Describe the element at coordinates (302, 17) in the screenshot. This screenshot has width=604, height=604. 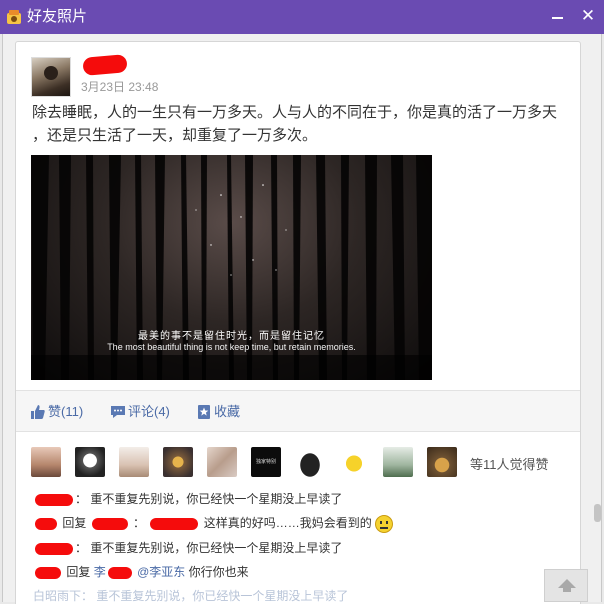
I see `title-bar: 好友照片 ✕` at that location.